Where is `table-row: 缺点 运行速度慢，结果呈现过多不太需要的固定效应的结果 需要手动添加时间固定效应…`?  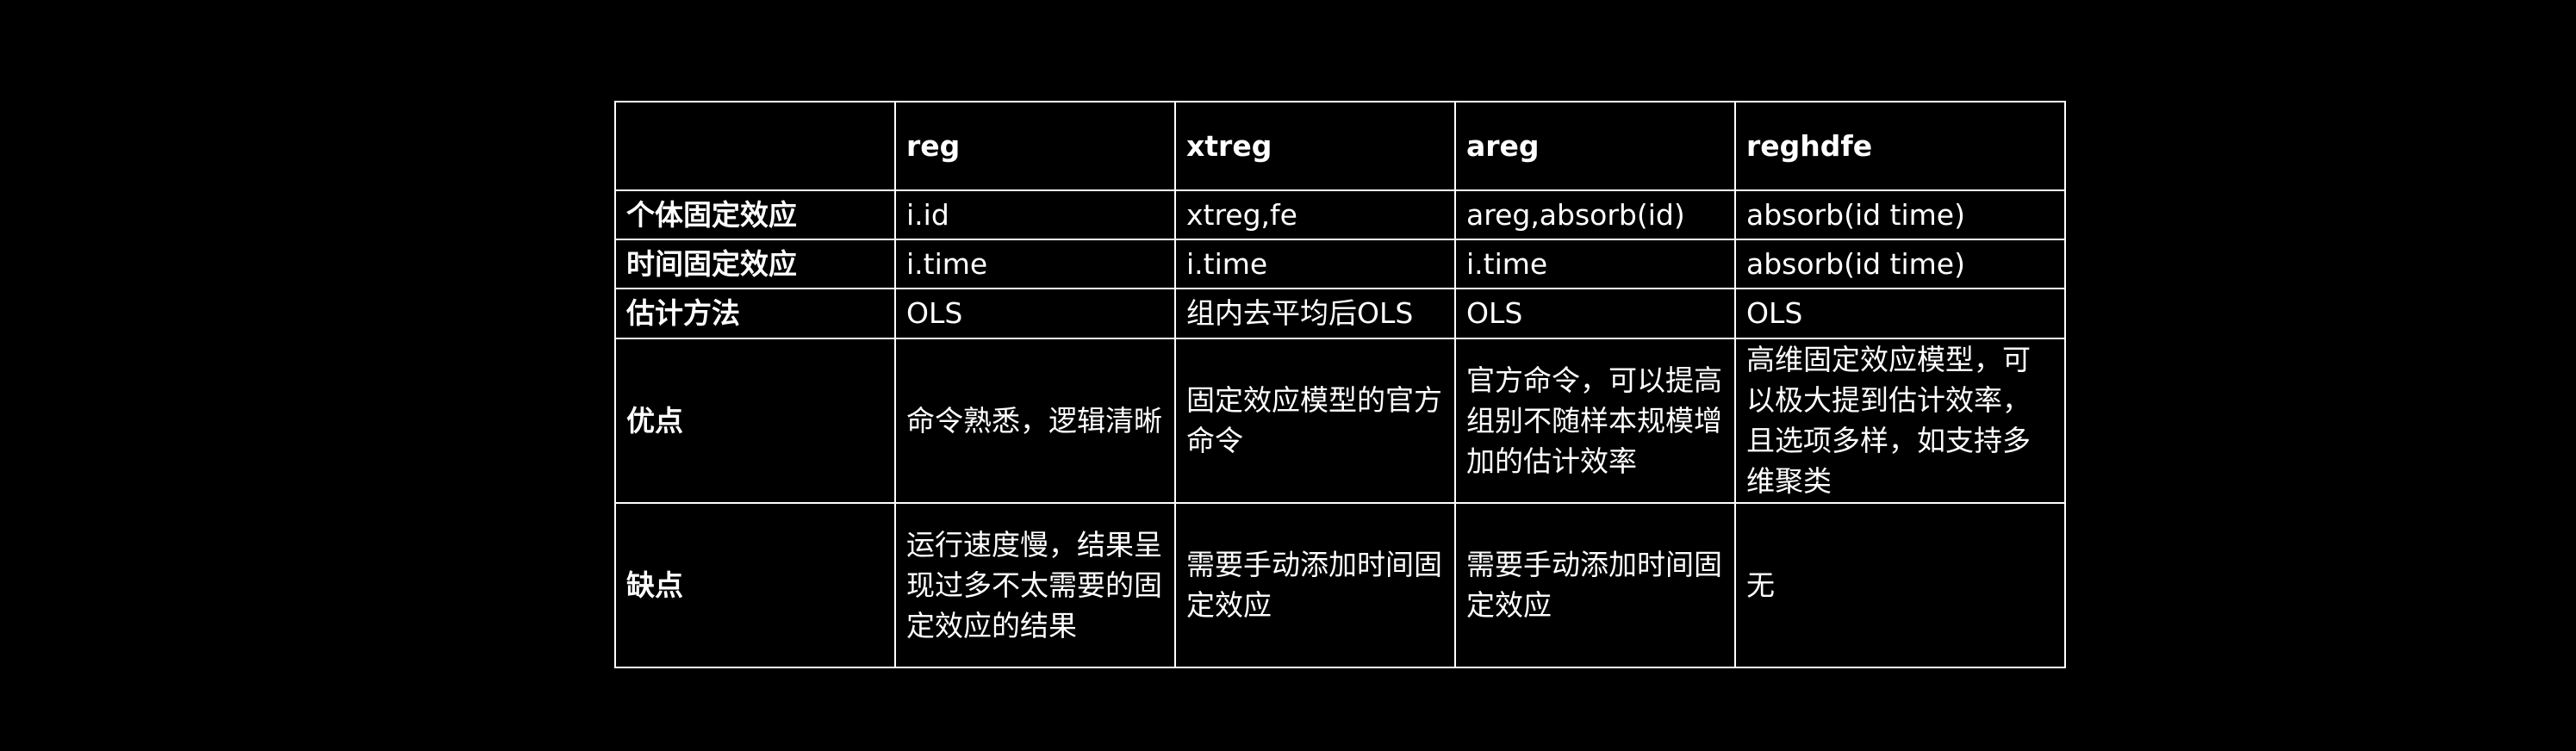 table-row: 缺点 运行速度慢，结果呈现过多不太需要的固定效应的结果 需要手动添加时间固定效应… is located at coordinates (1340, 585).